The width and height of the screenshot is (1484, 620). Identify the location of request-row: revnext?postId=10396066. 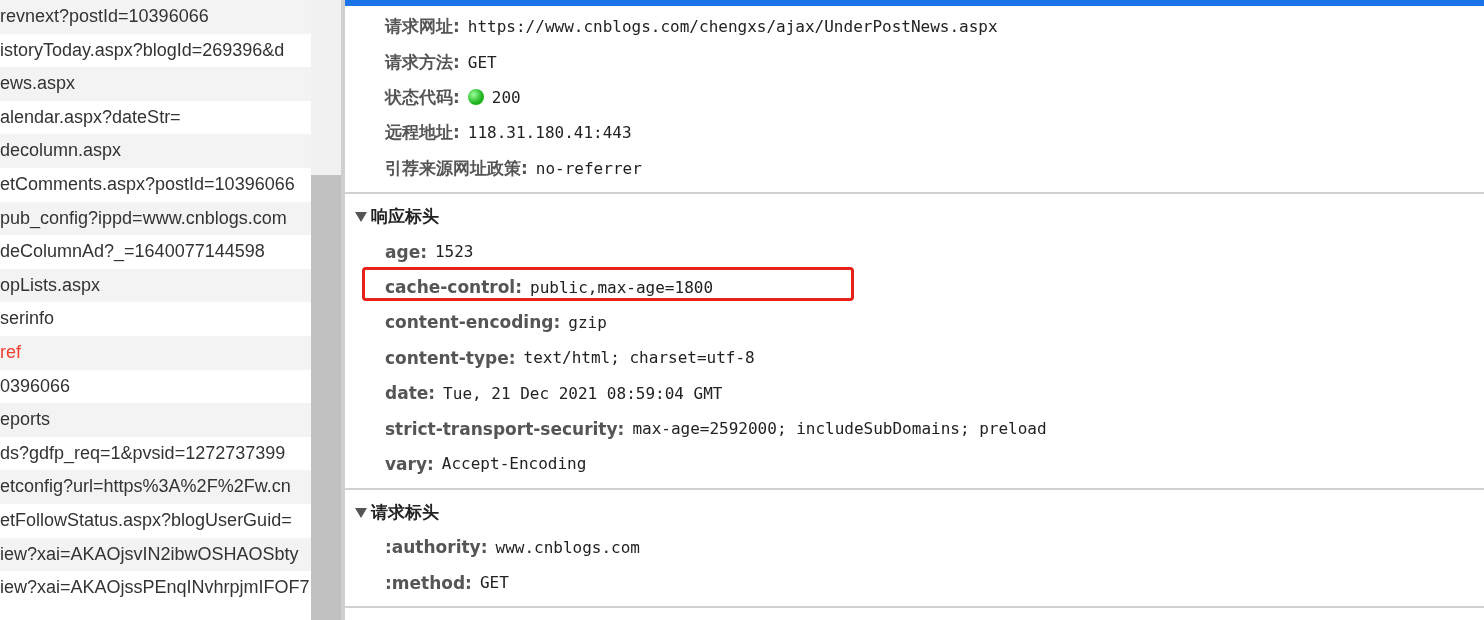
(155, 17).